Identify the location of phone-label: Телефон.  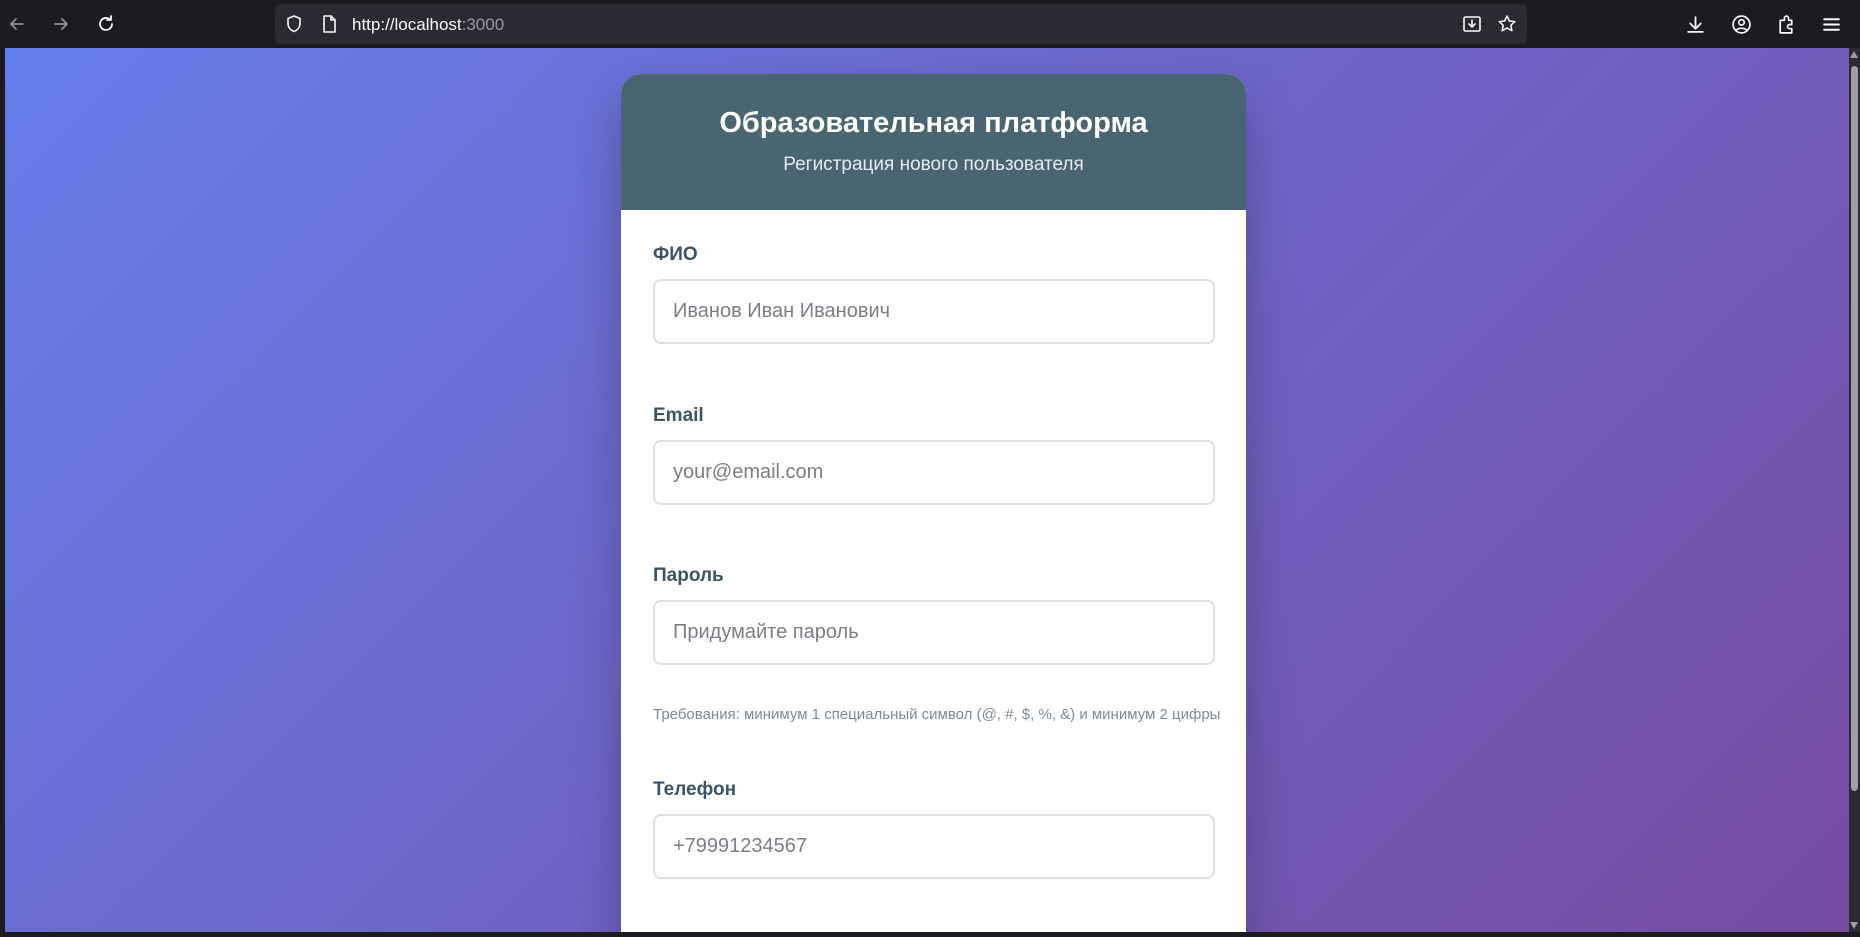
(695, 789).